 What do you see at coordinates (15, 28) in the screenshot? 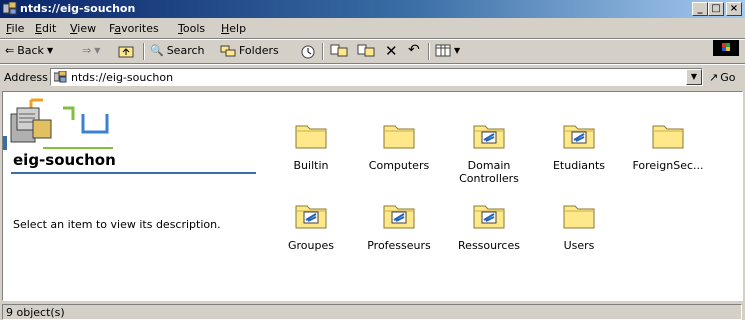
I see `menu-file: File` at bounding box center [15, 28].